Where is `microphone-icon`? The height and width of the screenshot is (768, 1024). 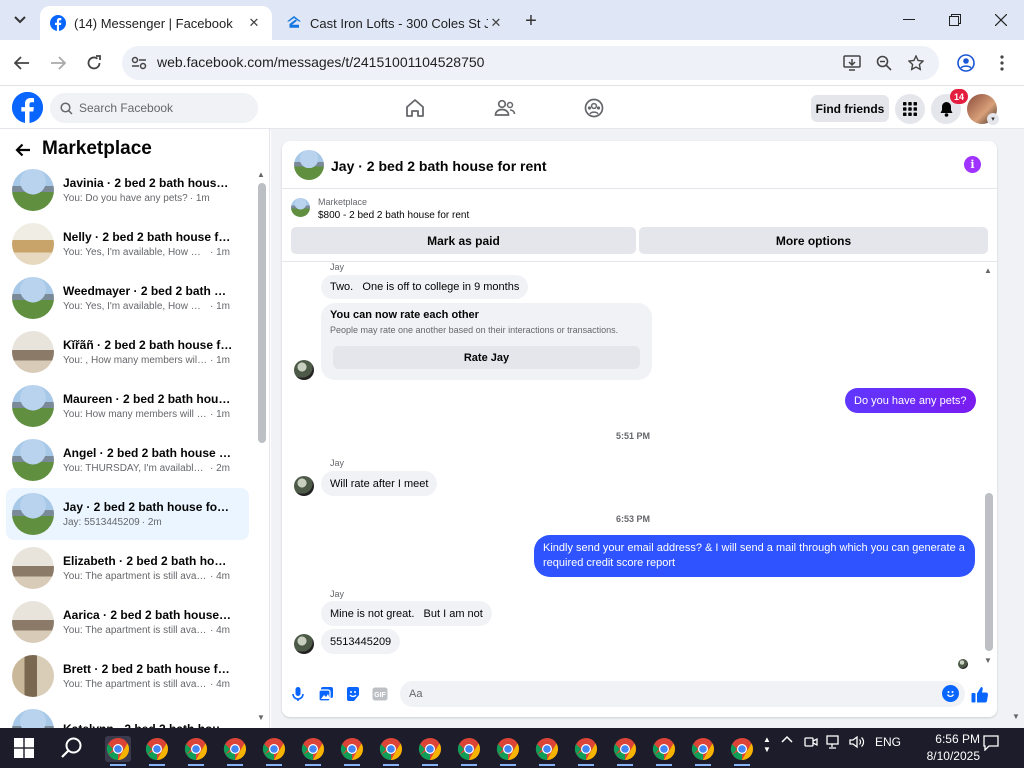 microphone-icon is located at coordinates (298, 694).